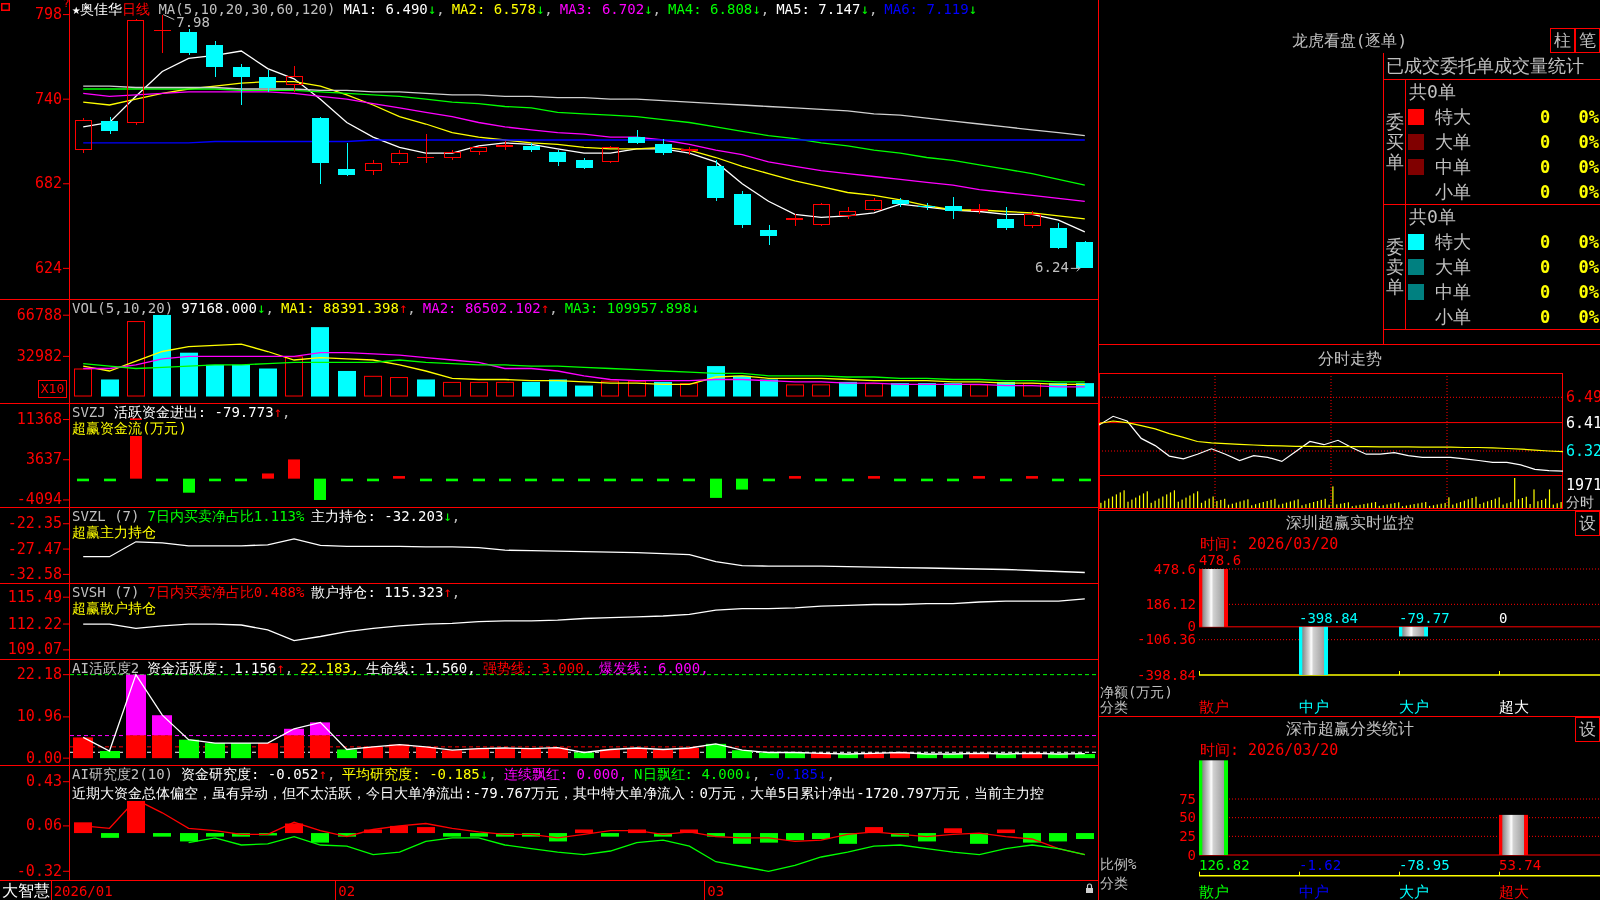  I want to click on indicator-value: 散户持仓: 115.323↑,, so click(386, 592).